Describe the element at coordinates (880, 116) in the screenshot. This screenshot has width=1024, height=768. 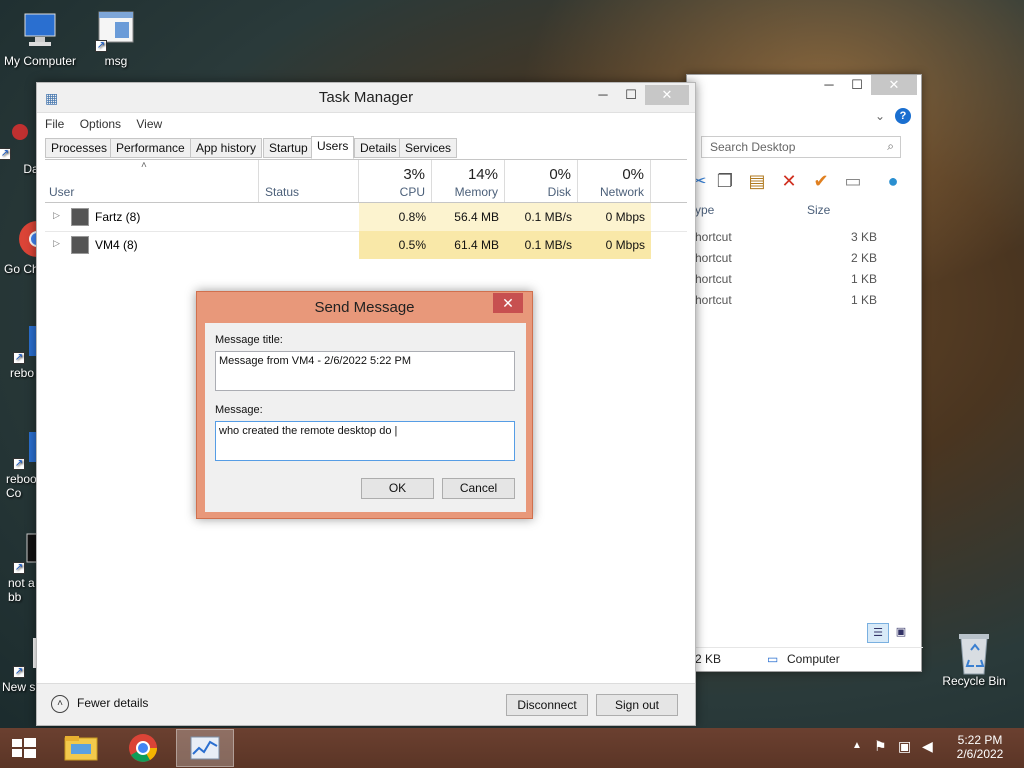
I see `chevron-down-icon: ⌄` at that location.